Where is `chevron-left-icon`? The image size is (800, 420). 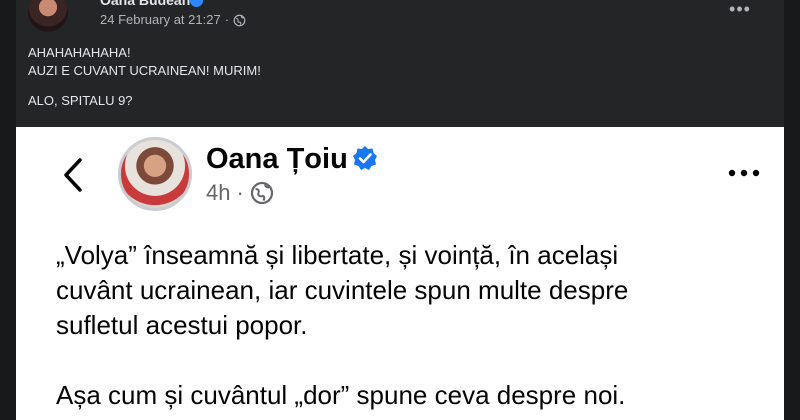
chevron-left-icon is located at coordinates (74, 175).